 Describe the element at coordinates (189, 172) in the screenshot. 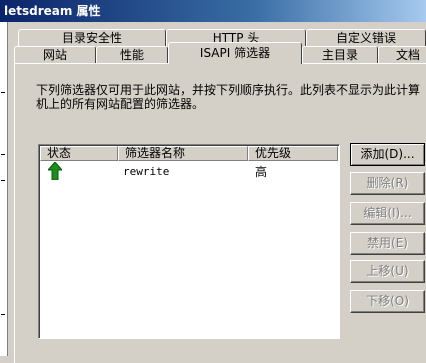

I see `list-item: rewrite 高` at that location.